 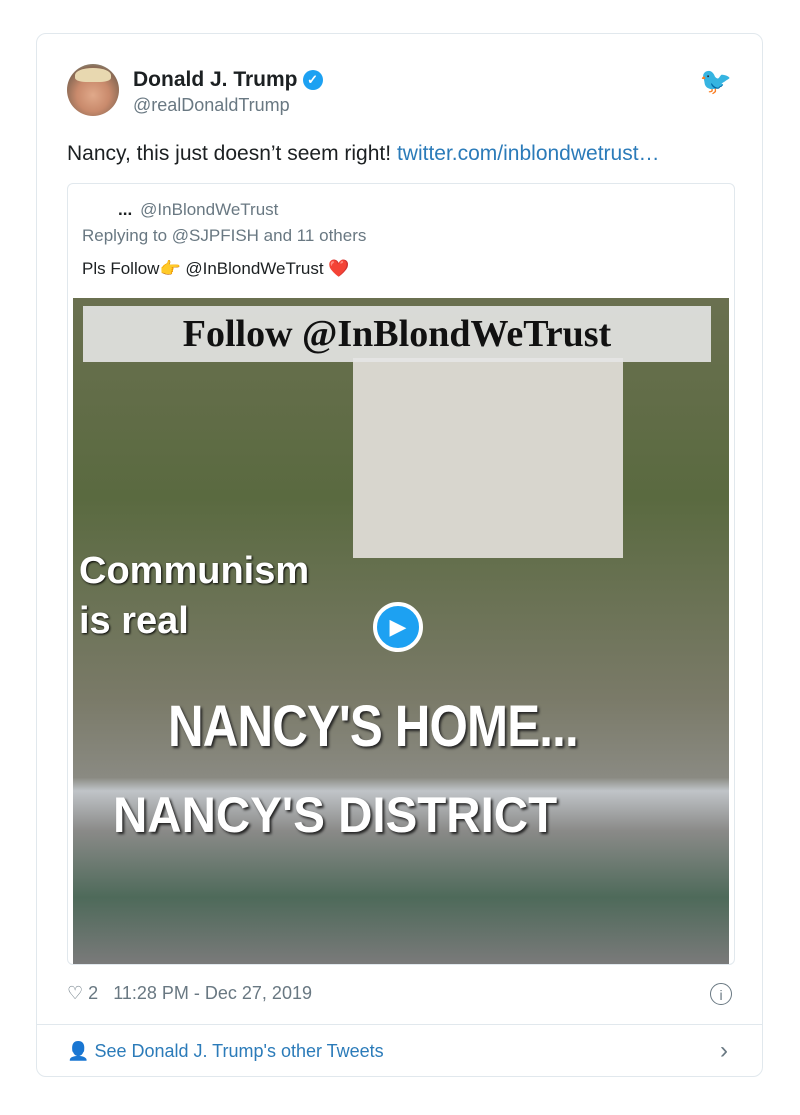 I want to click on play-icon: ▶, so click(x=398, y=627).